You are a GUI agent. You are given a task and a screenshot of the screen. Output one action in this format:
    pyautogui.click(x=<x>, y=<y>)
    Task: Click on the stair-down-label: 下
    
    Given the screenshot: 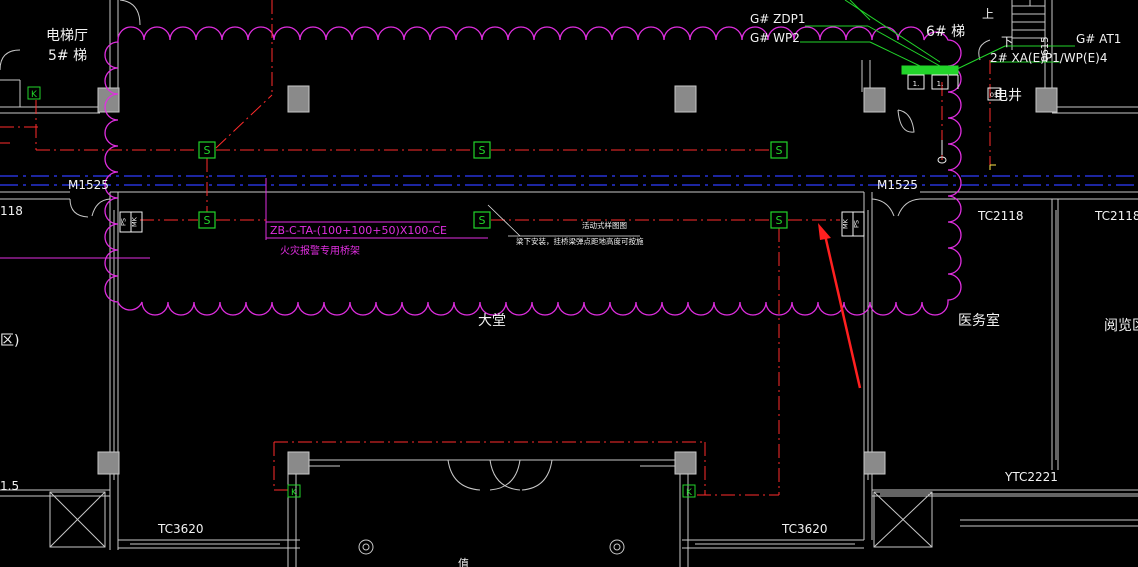 What is the action you would take?
    pyautogui.click(x=1007, y=42)
    